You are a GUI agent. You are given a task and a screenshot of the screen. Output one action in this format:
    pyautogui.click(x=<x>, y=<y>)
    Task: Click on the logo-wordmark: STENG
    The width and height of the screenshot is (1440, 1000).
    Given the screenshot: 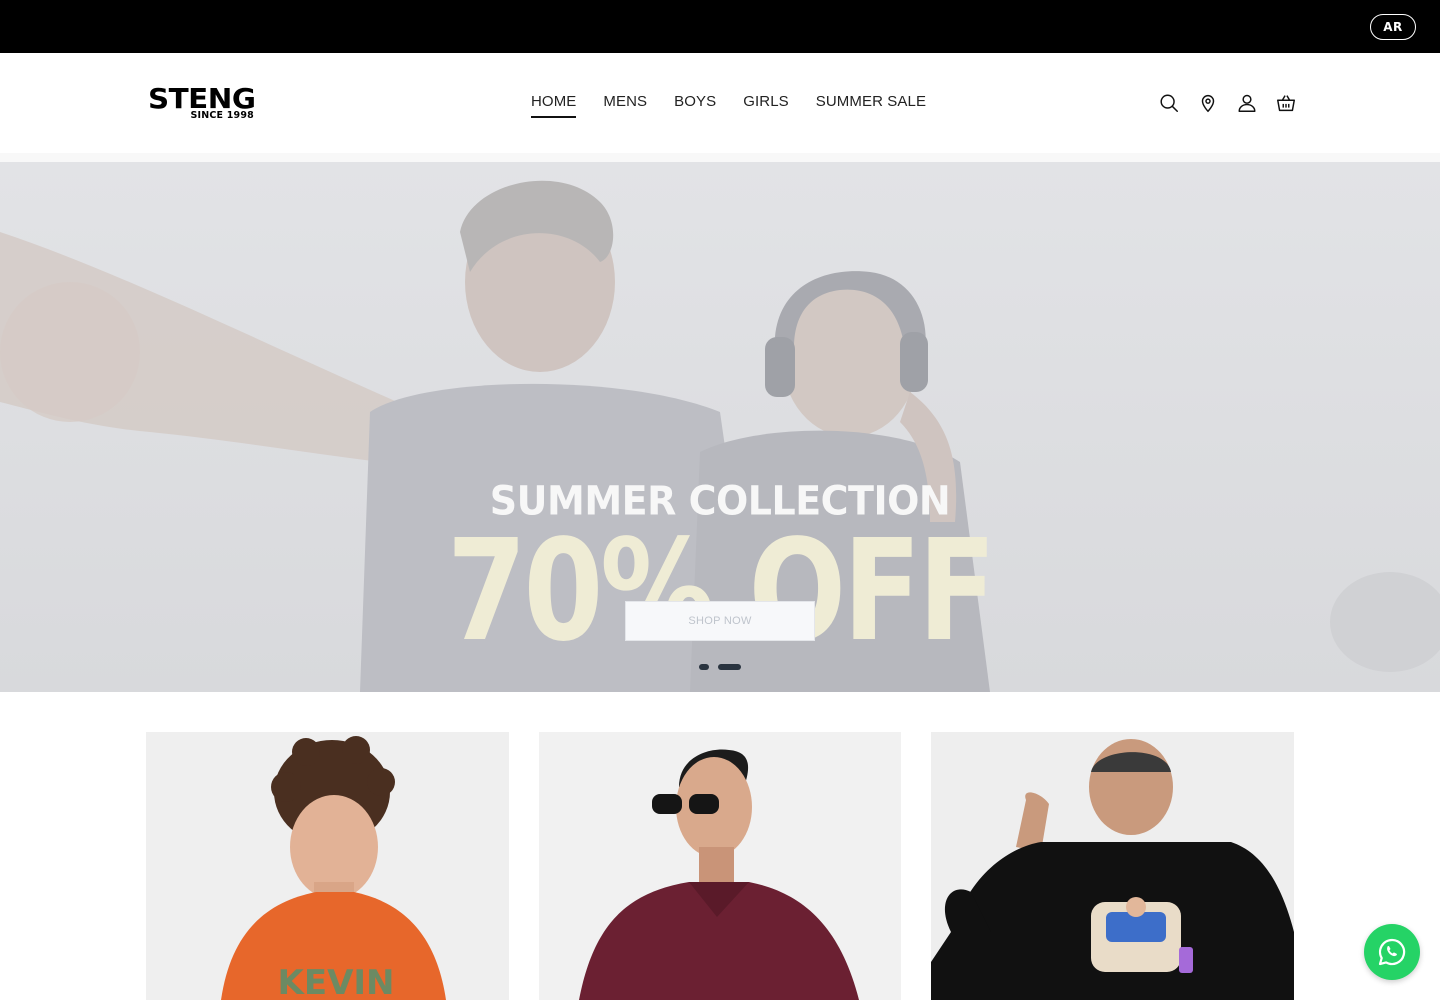 What is the action you would take?
    pyautogui.click(x=202, y=98)
    